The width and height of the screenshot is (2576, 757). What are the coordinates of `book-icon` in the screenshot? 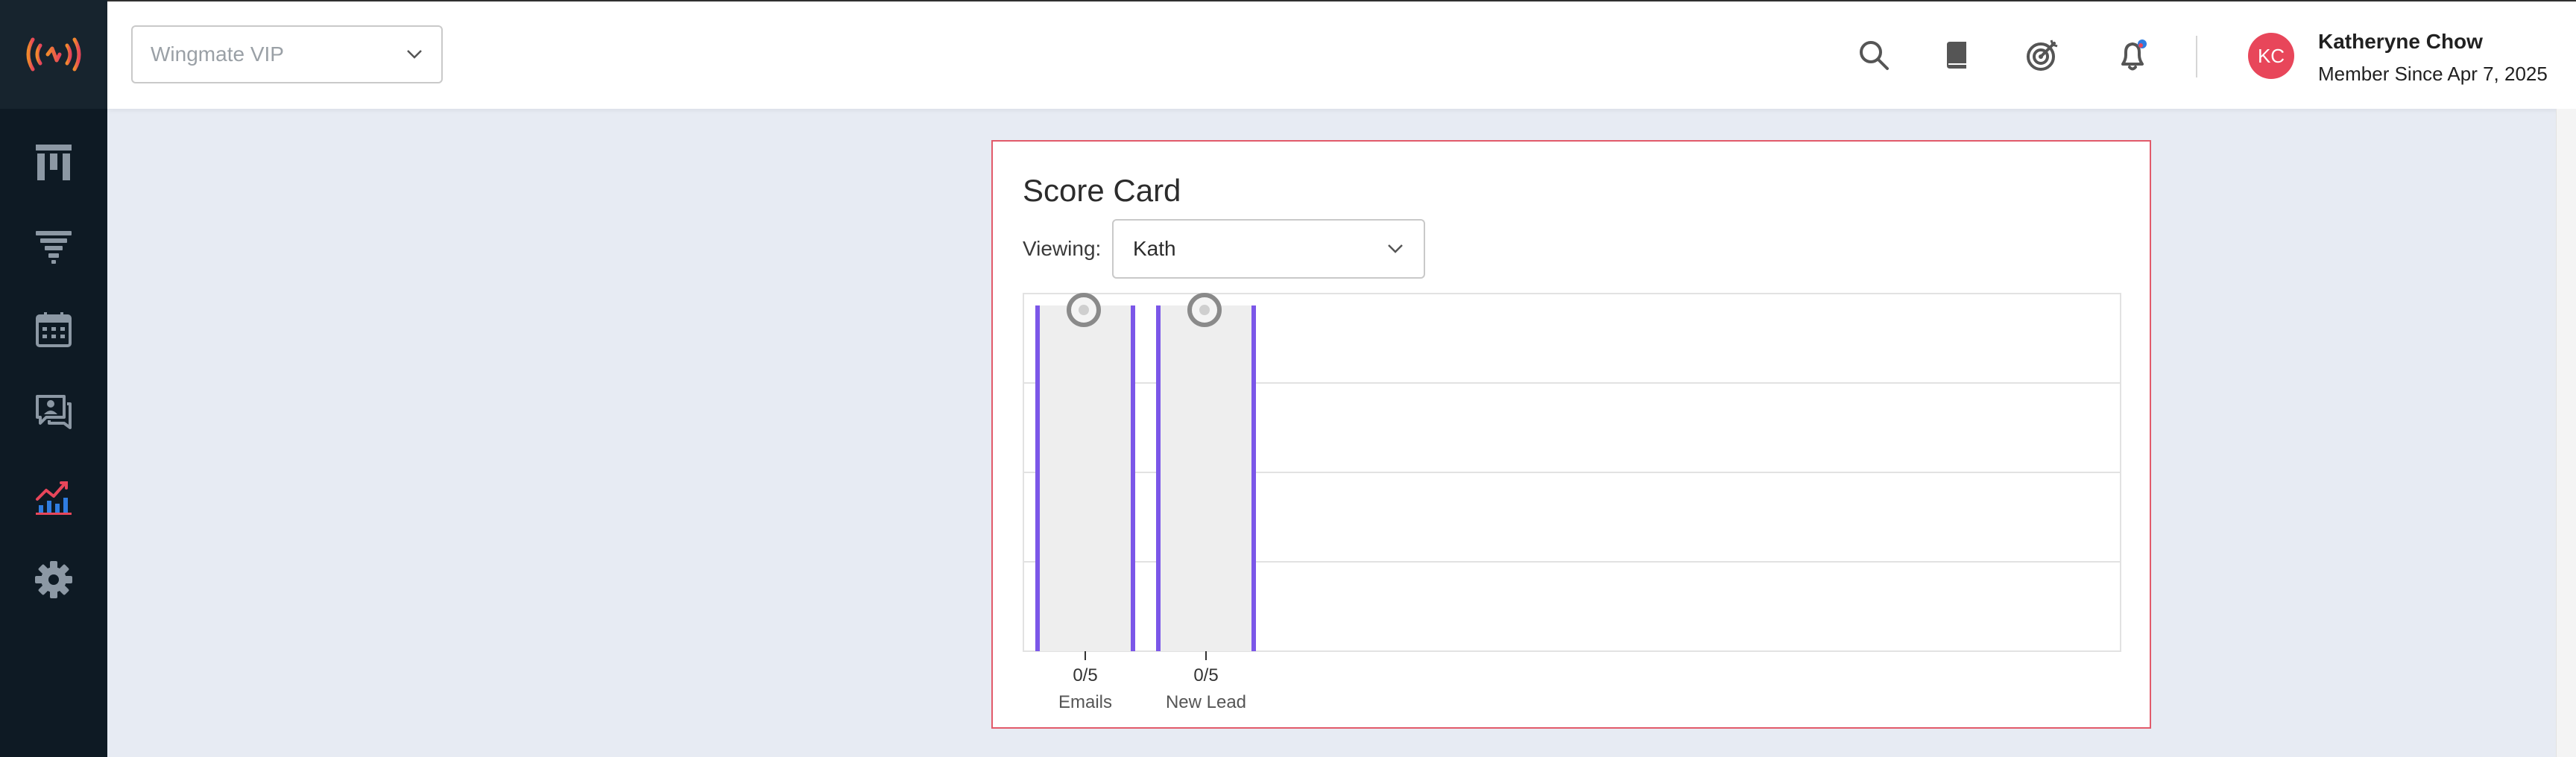 It's located at (1956, 56).